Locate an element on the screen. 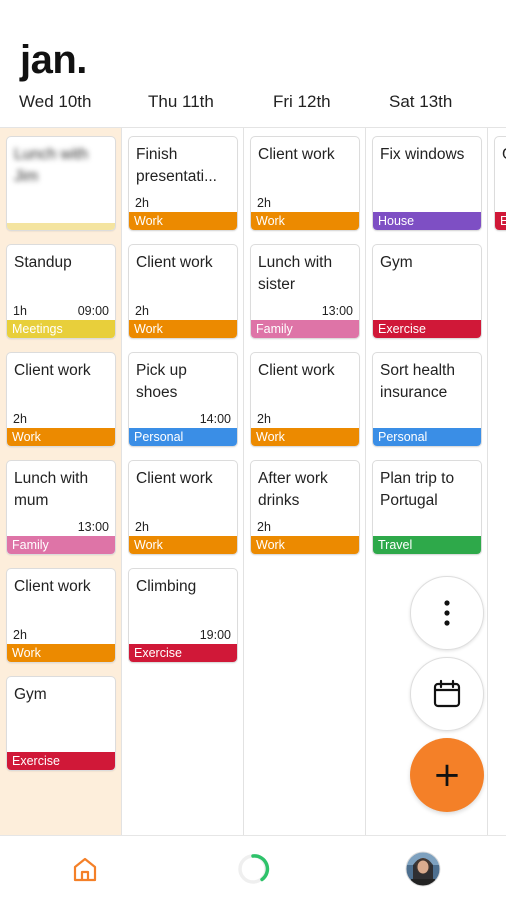  event-title: Lunch with sister is located at coordinates (295, 273).